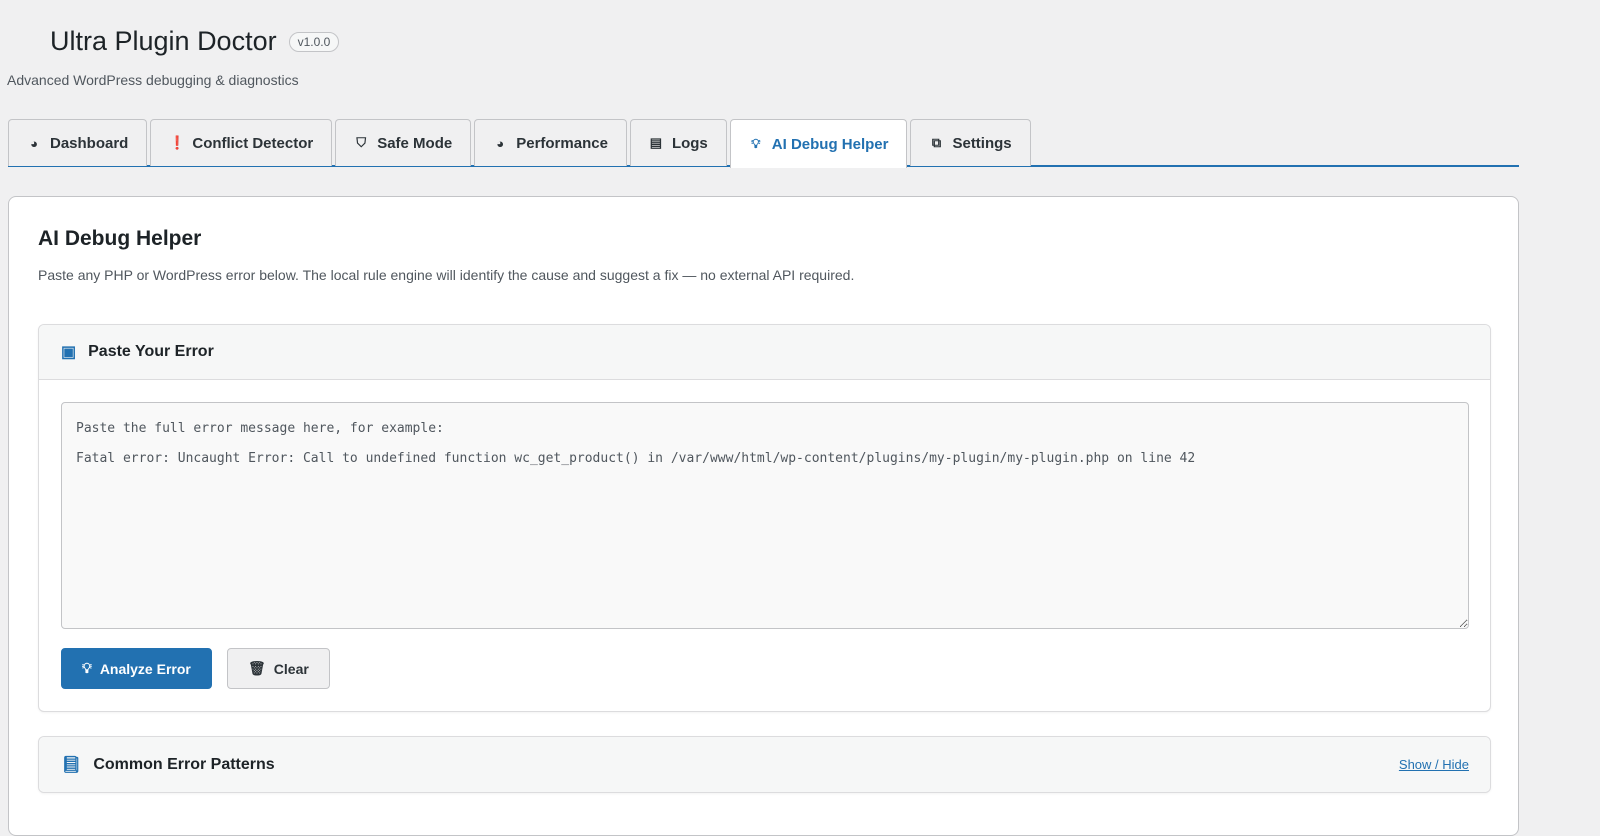 This screenshot has height=836, width=1600. Describe the element at coordinates (69, 352) in the screenshot. I see `clipboard-icon: ▣` at that location.